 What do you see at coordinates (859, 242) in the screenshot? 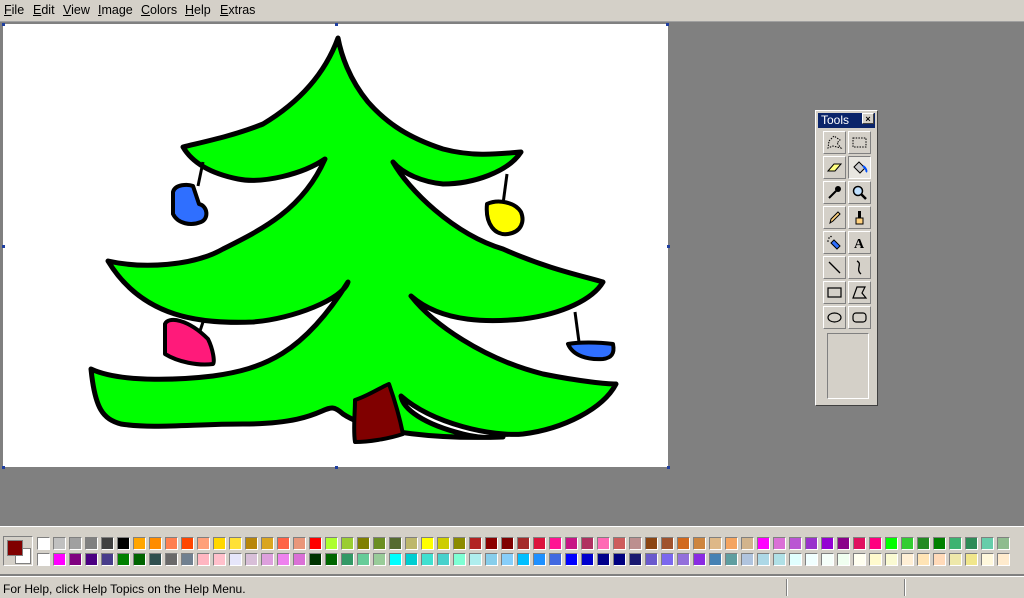
I see `tool-text: A` at bounding box center [859, 242].